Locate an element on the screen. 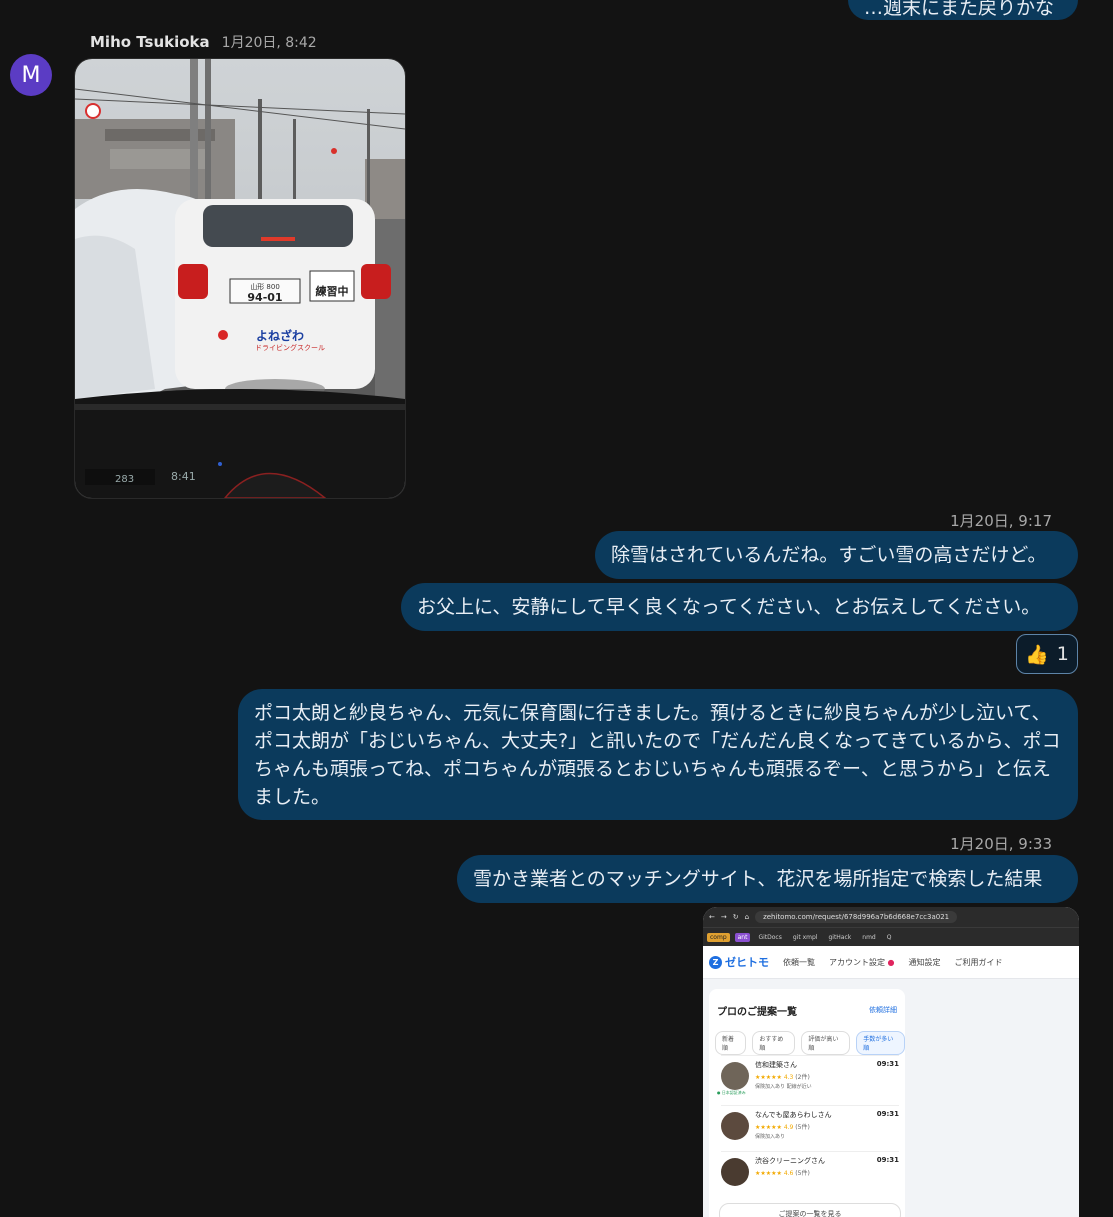  forward-icon: → is located at coordinates (724, 917).